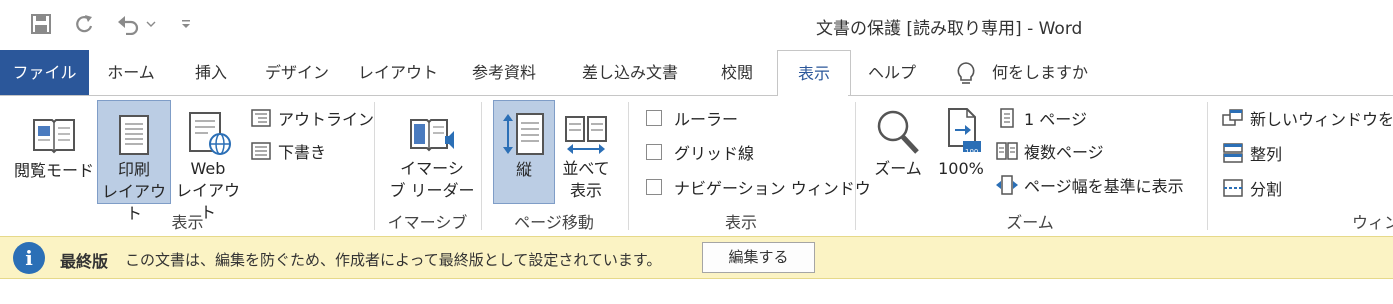 This screenshot has width=1393, height=304. What do you see at coordinates (737, 72) in the screenshot?
I see `tab-review: 校閲` at bounding box center [737, 72].